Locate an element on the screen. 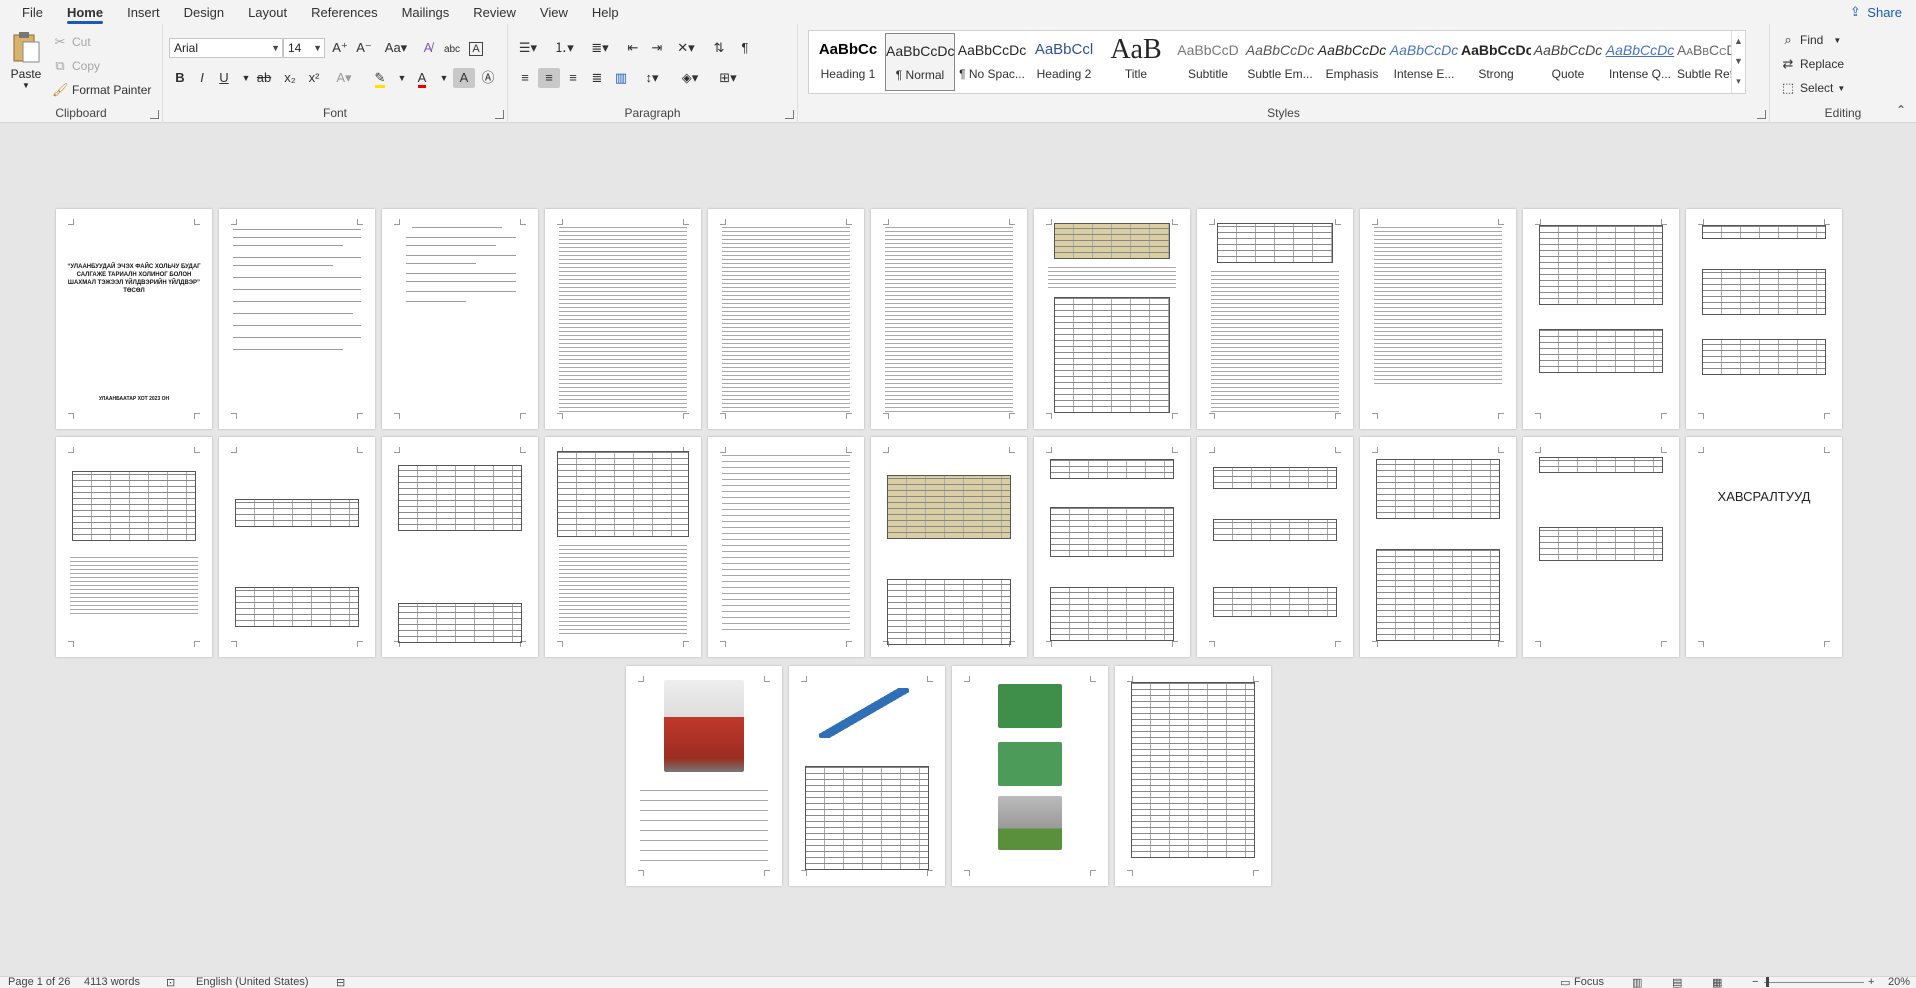 This screenshot has height=988, width=1916. clear-formatting-button: A̸ is located at coordinates (428, 48).